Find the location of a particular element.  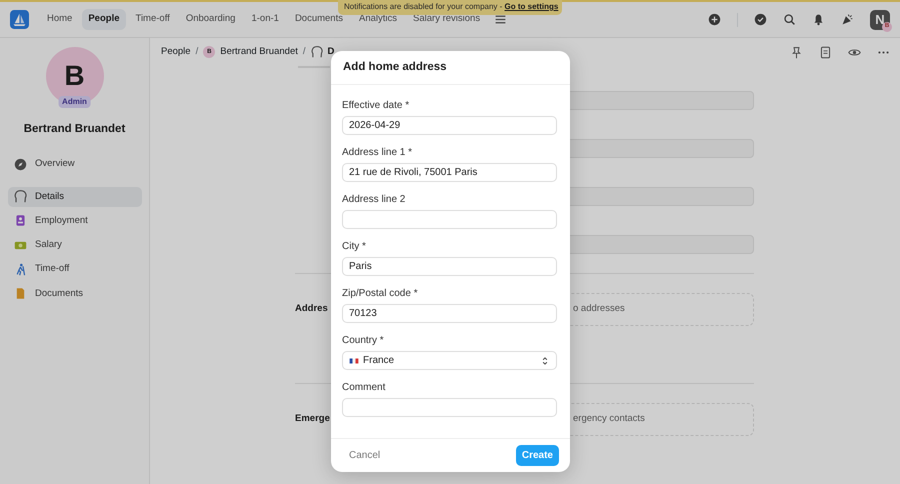

field-label: Address line 2 is located at coordinates (374, 199).